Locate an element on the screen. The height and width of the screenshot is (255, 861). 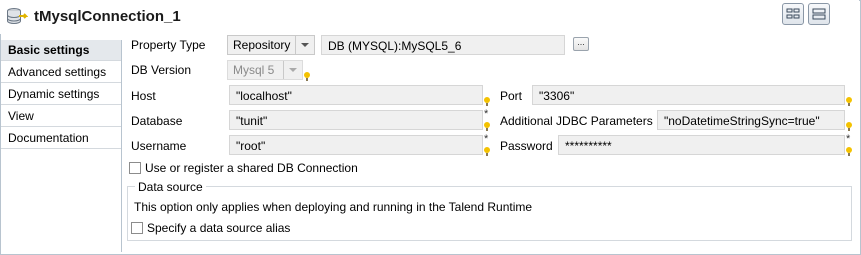
port-label: Port is located at coordinates (511, 96).